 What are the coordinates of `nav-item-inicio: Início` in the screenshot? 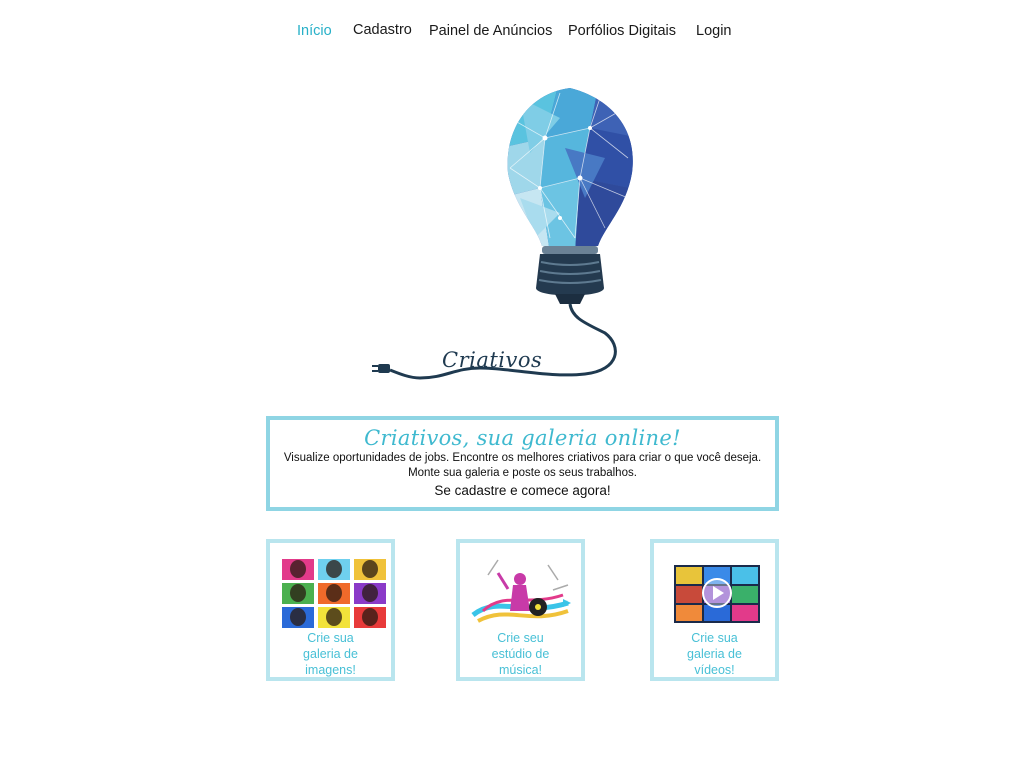 It's located at (314, 31).